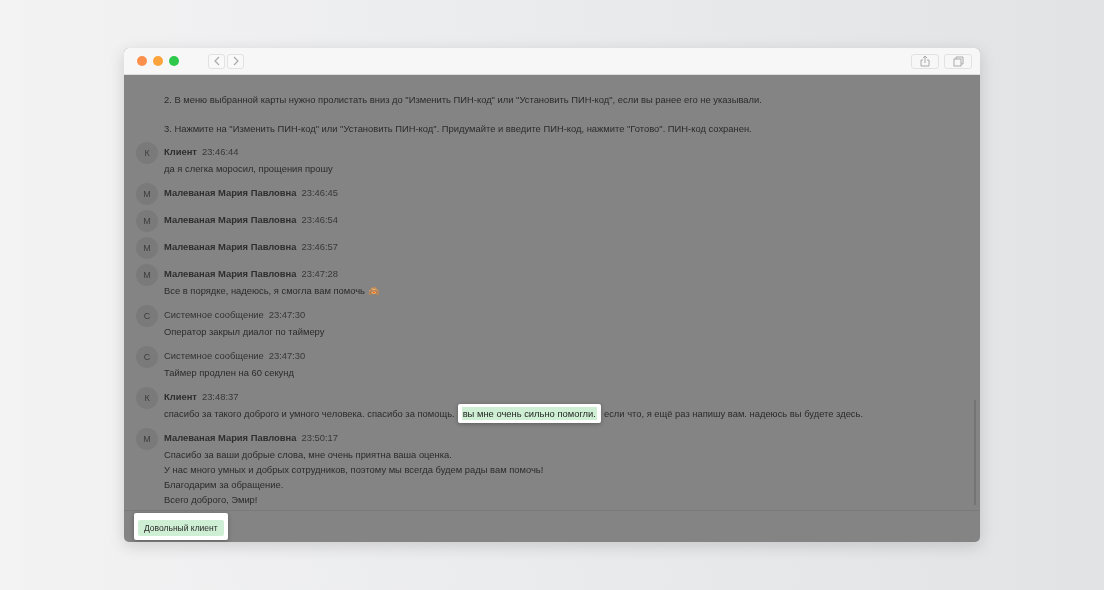 The image size is (1104, 590). Describe the element at coordinates (220, 151) in the screenshot. I see `message-time: 23:46:44` at that location.